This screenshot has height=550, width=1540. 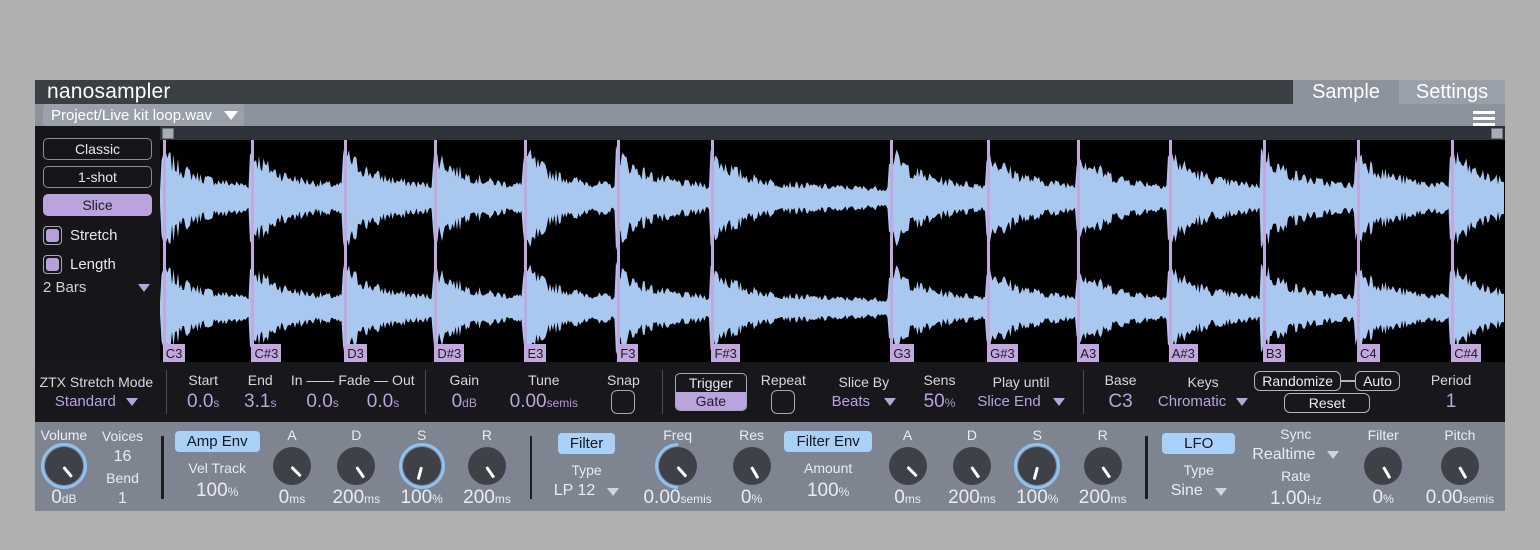 I want to click on filter-env-attack-param: A 0ms, so click(x=908, y=467).